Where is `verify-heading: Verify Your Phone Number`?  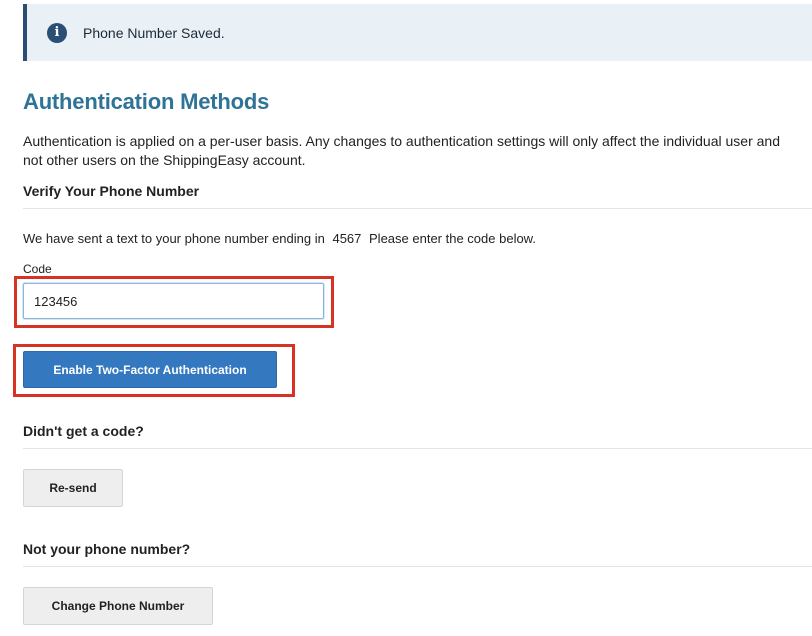
verify-heading: Verify Your Phone Number is located at coordinates (111, 191).